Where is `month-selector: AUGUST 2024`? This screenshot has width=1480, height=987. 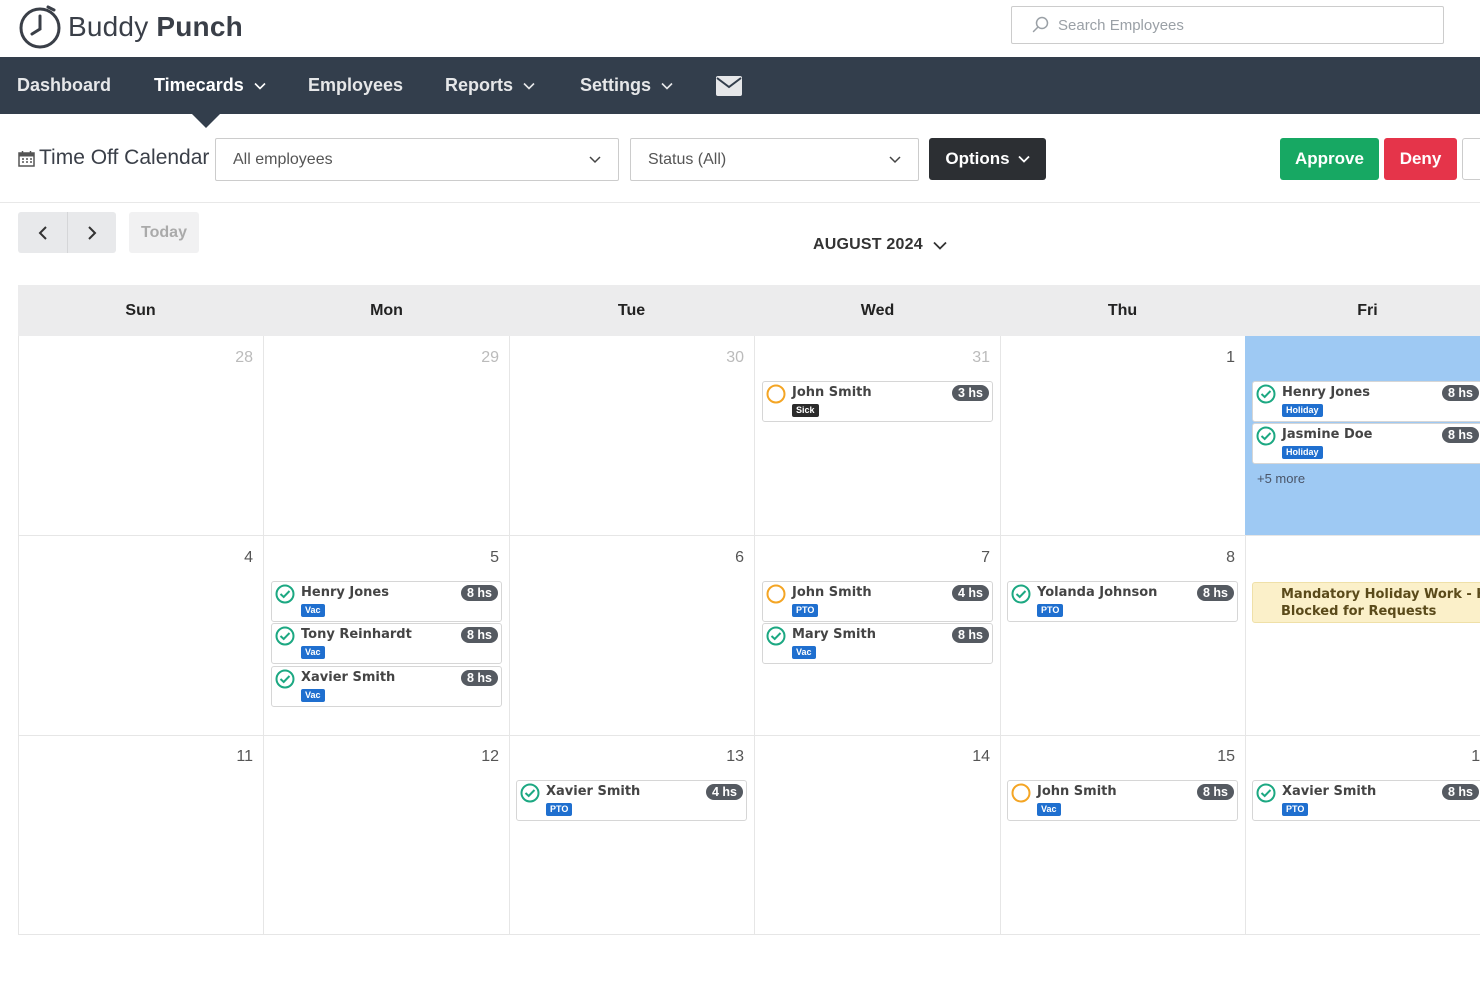 month-selector: AUGUST 2024 is located at coordinates (880, 245).